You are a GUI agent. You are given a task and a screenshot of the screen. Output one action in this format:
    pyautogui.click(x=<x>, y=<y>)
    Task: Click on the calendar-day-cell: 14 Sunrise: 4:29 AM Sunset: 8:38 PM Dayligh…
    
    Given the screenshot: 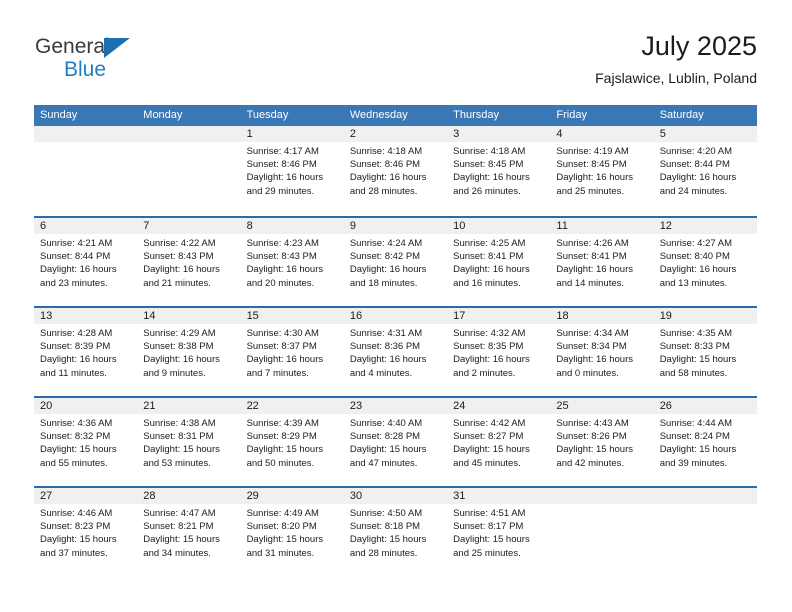 What is the action you would take?
    pyautogui.click(x=188, y=352)
    